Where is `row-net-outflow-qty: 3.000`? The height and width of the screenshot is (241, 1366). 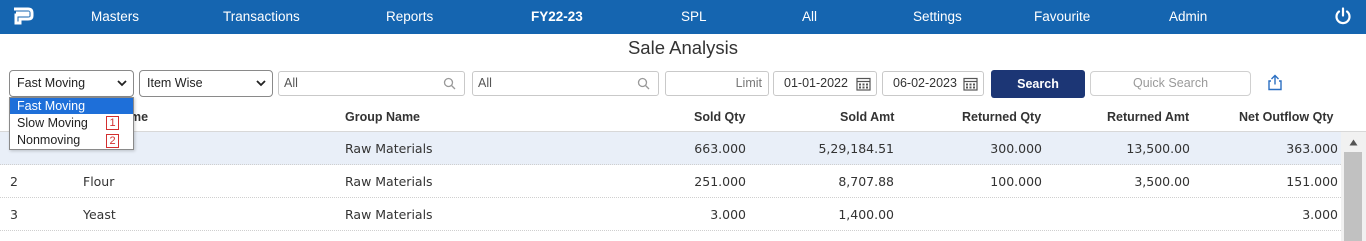 row-net-outflow-qty: 3.000 is located at coordinates (1320, 214).